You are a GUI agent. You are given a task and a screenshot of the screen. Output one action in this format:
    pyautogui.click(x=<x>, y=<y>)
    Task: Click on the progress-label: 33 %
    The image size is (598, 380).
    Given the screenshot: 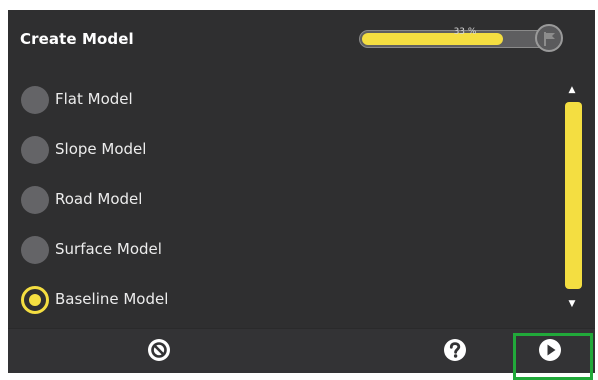 What is the action you would take?
    pyautogui.click(x=465, y=32)
    